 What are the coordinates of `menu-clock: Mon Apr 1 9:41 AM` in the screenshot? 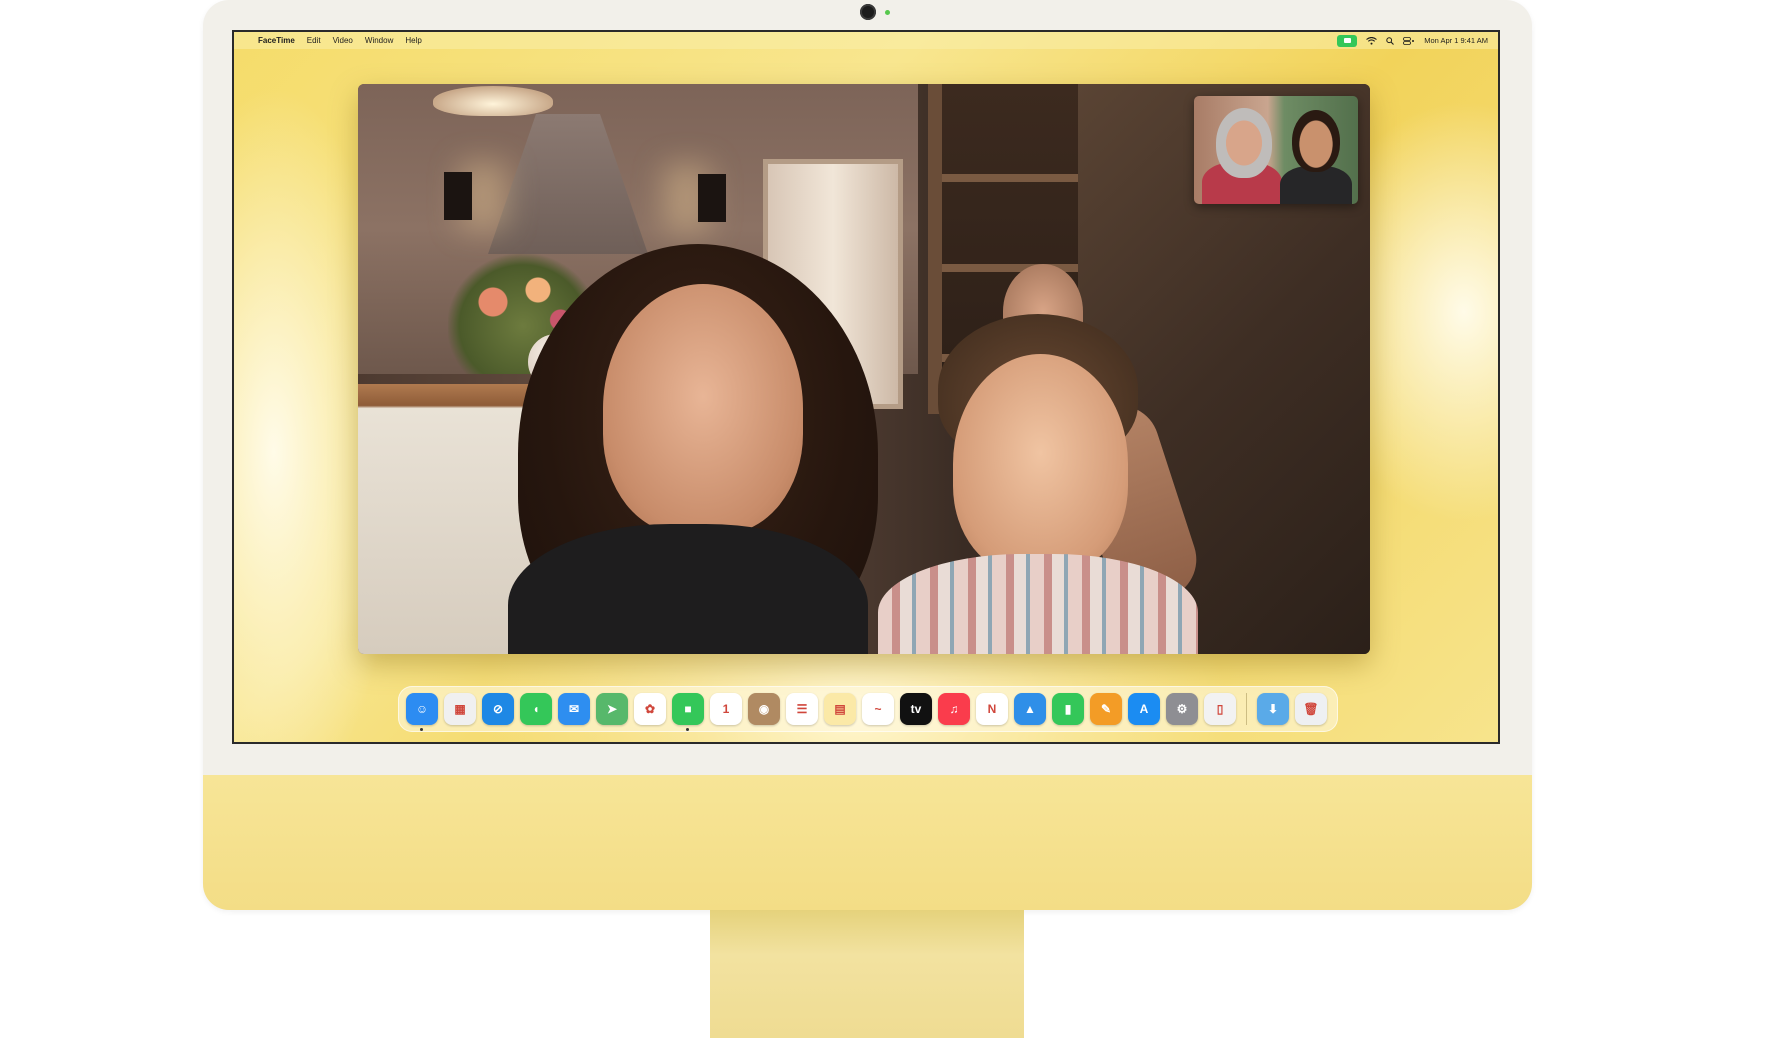 It's located at (1456, 40).